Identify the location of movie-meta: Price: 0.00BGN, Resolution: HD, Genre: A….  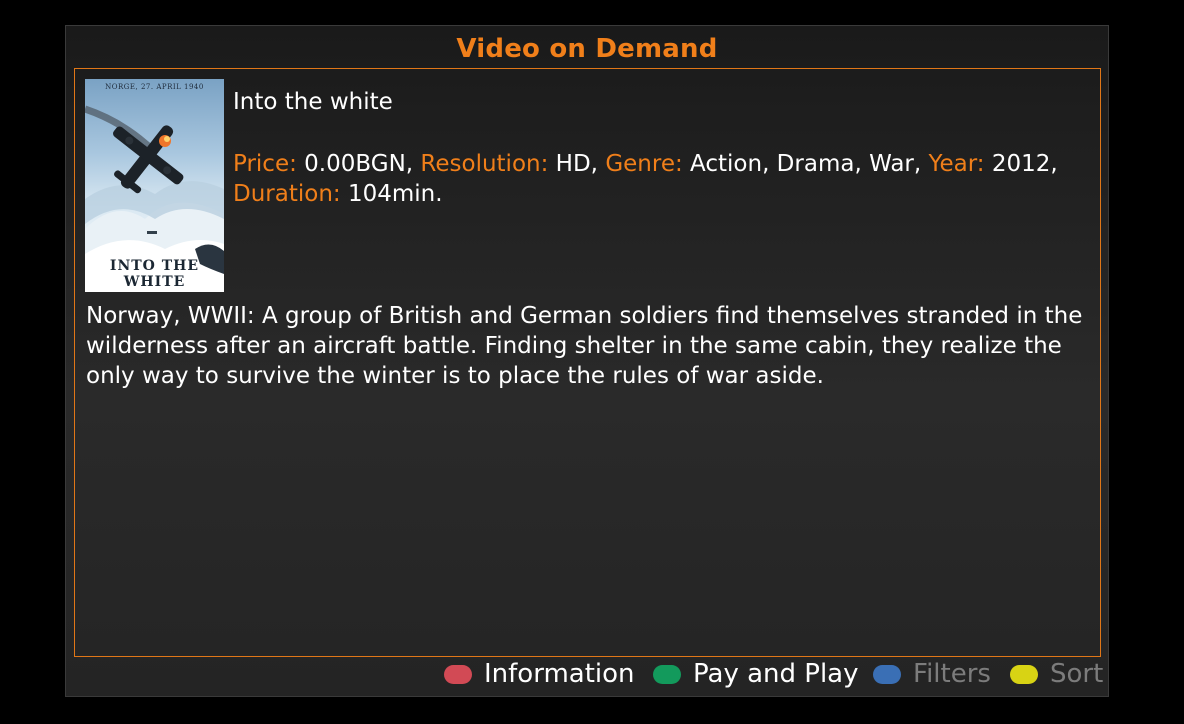
(658, 179).